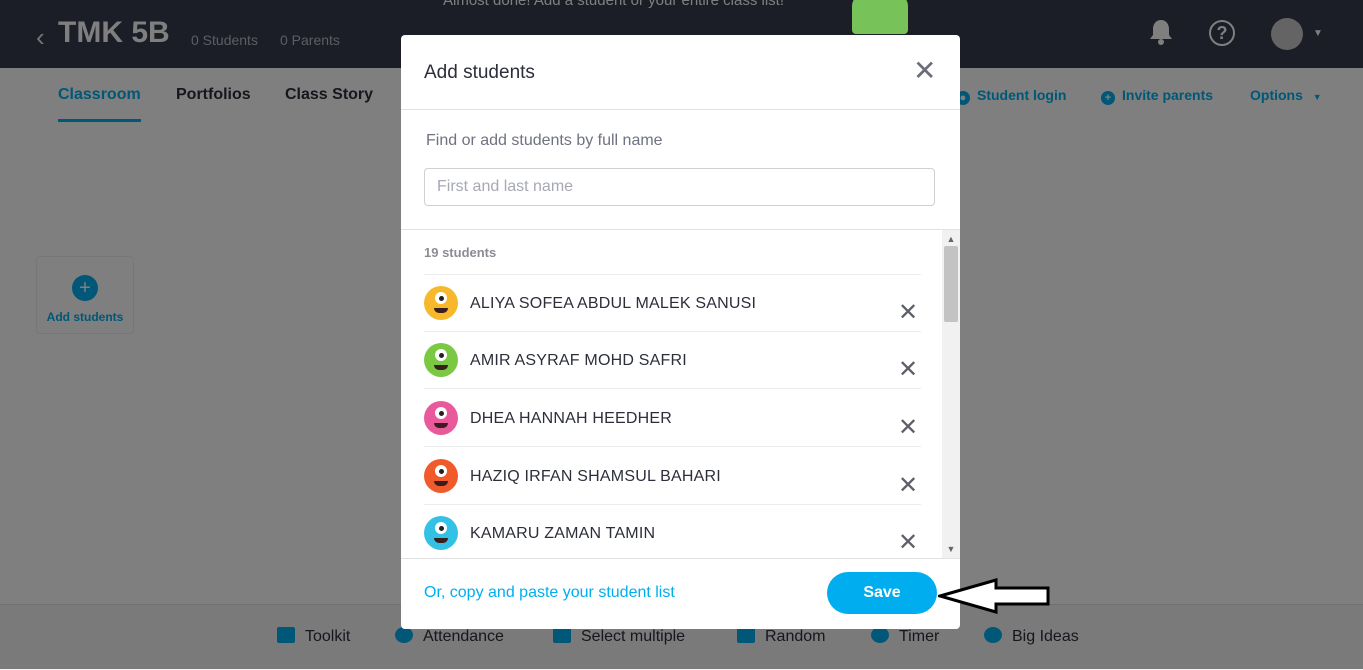 The height and width of the screenshot is (670, 1363). What do you see at coordinates (679, 187) in the screenshot?
I see `student-name-input` at bounding box center [679, 187].